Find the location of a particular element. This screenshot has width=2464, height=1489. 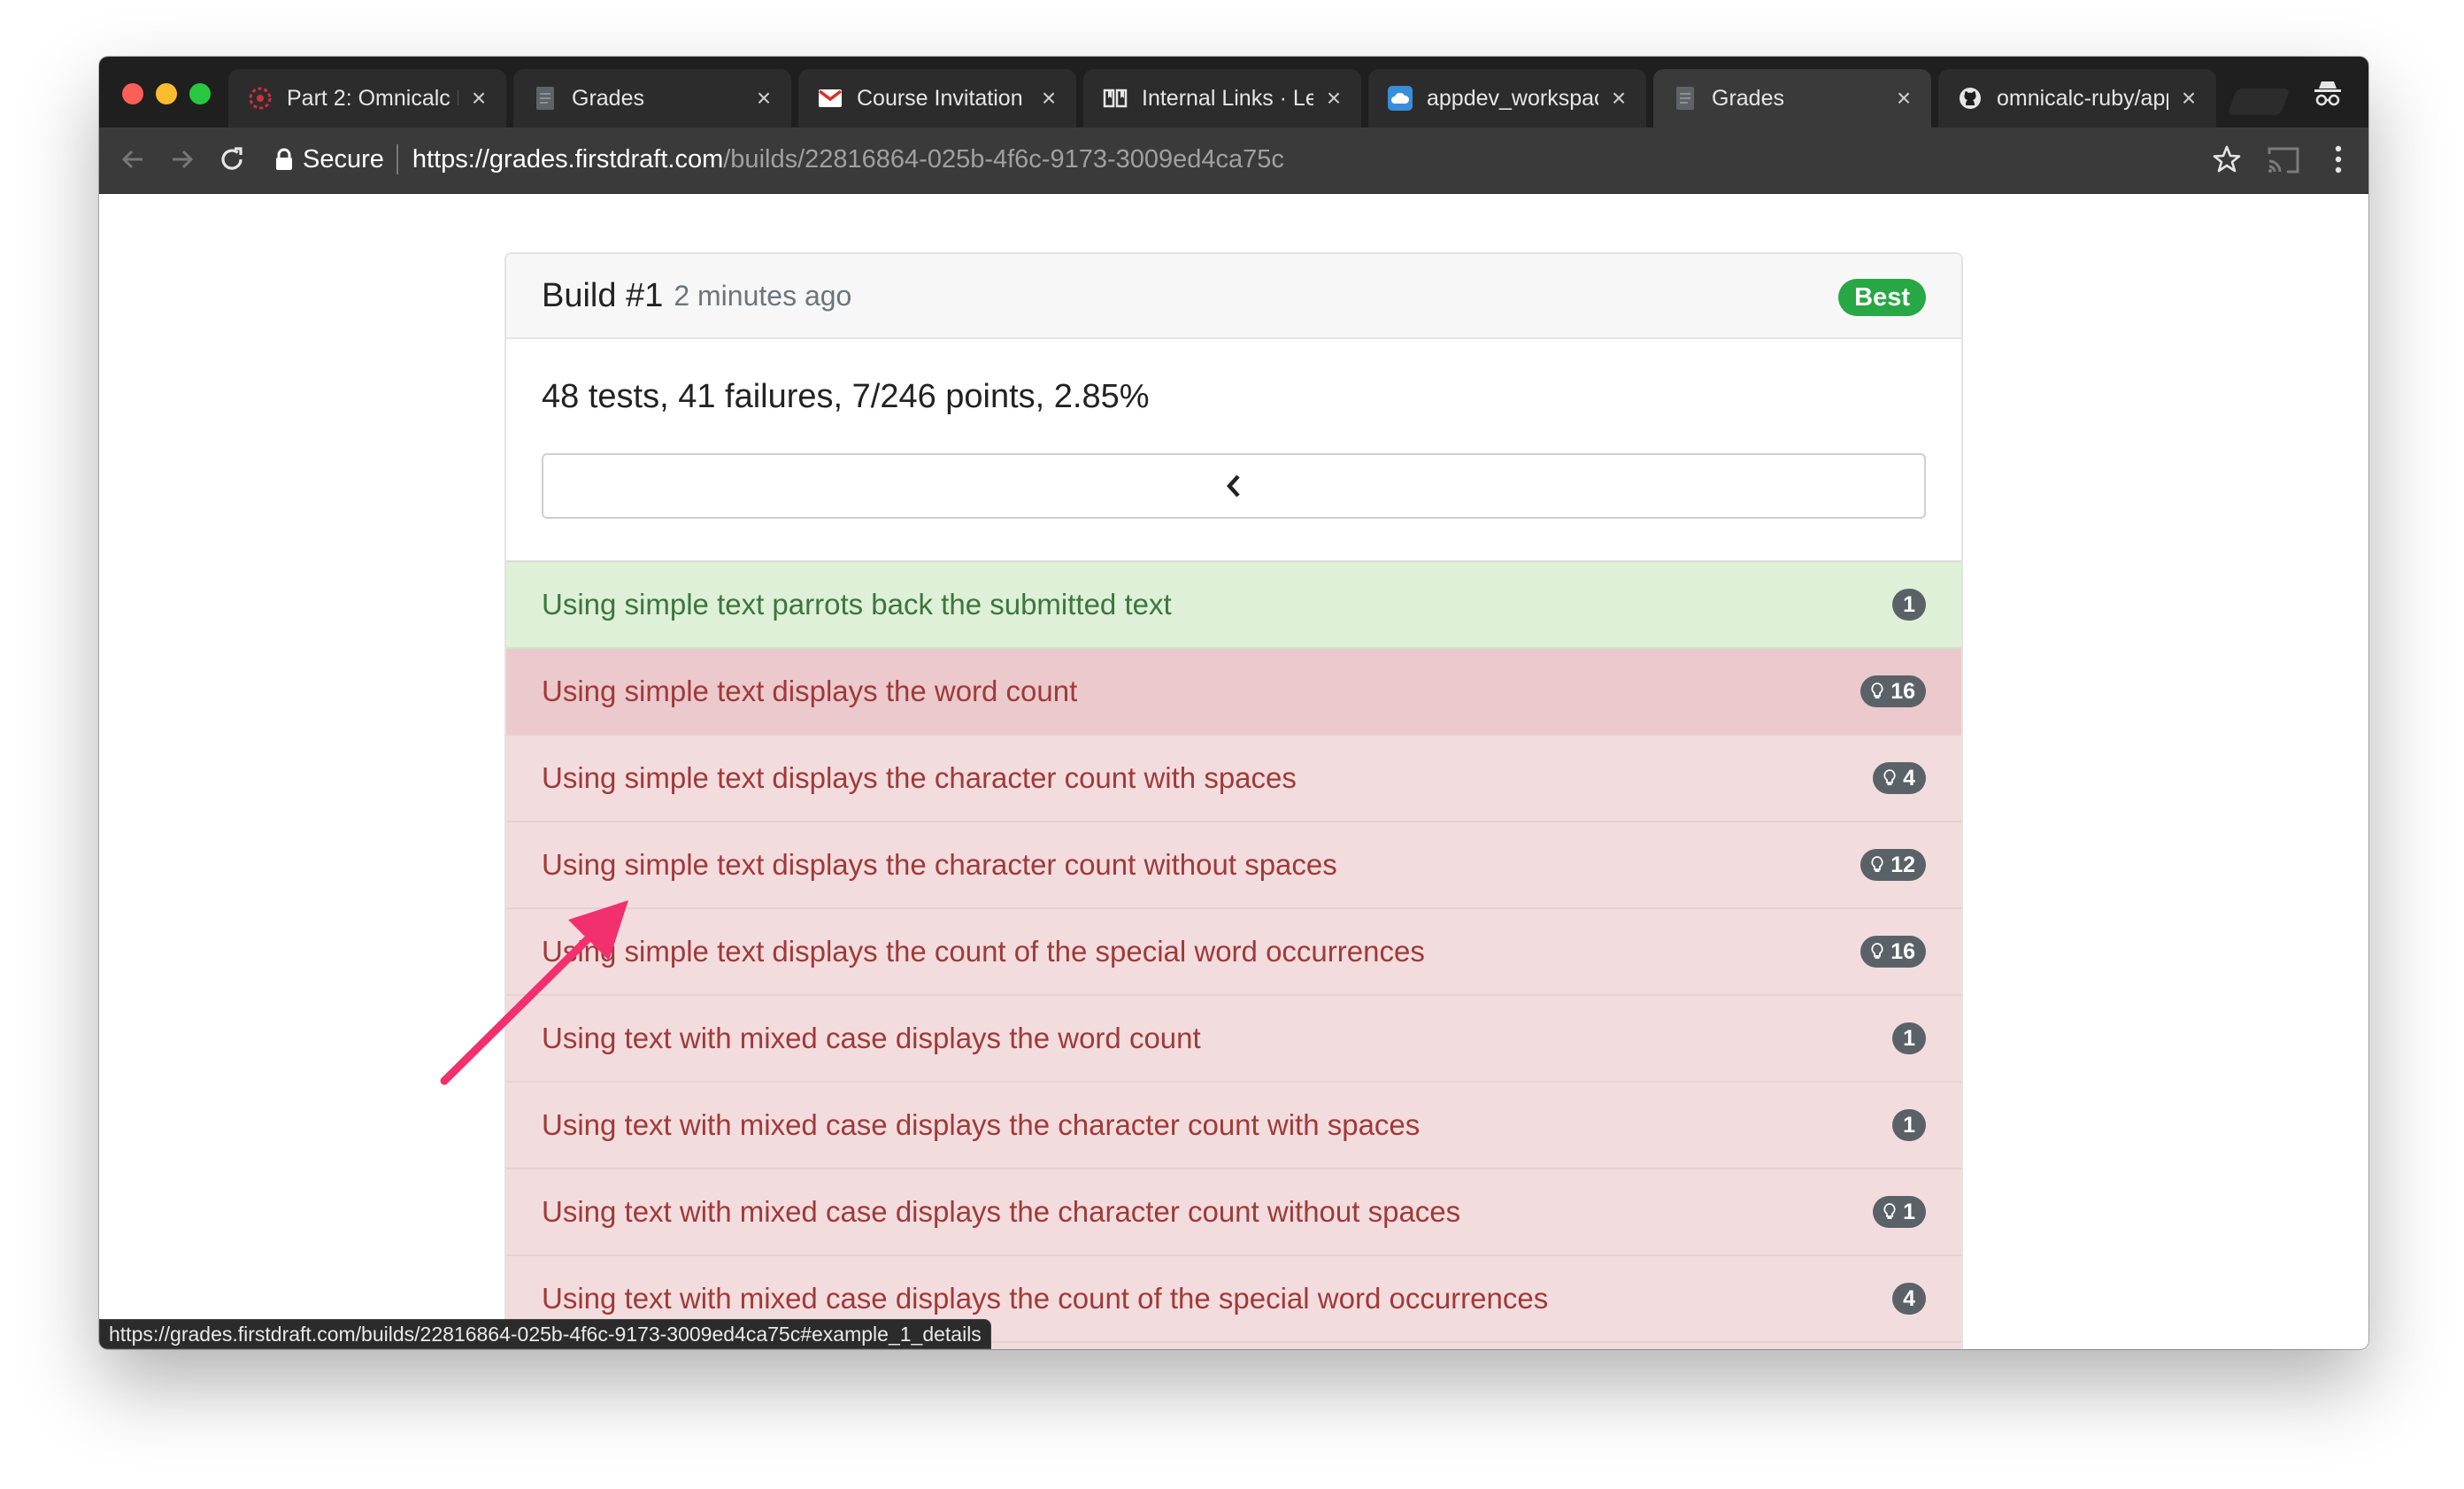

tab-github-omnicalc: omnicalc-ruby/app × is located at coordinates (2077, 98).